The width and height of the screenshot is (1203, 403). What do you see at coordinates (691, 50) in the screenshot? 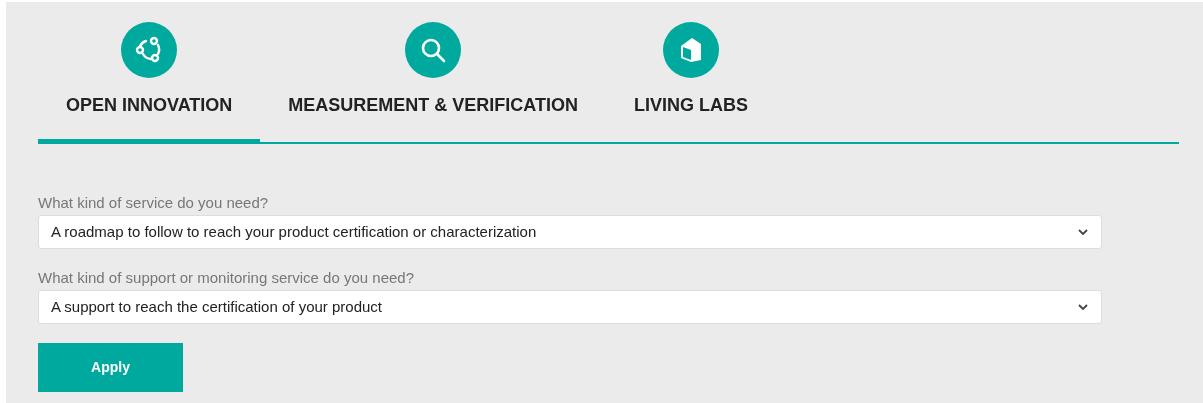
I see `house-icon` at bounding box center [691, 50].